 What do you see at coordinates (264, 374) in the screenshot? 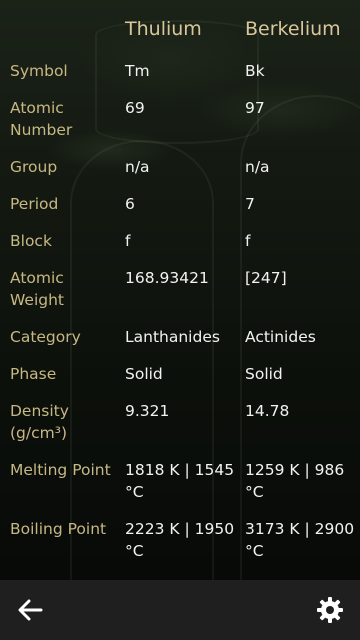
I see `element-b-value: Solid` at bounding box center [264, 374].